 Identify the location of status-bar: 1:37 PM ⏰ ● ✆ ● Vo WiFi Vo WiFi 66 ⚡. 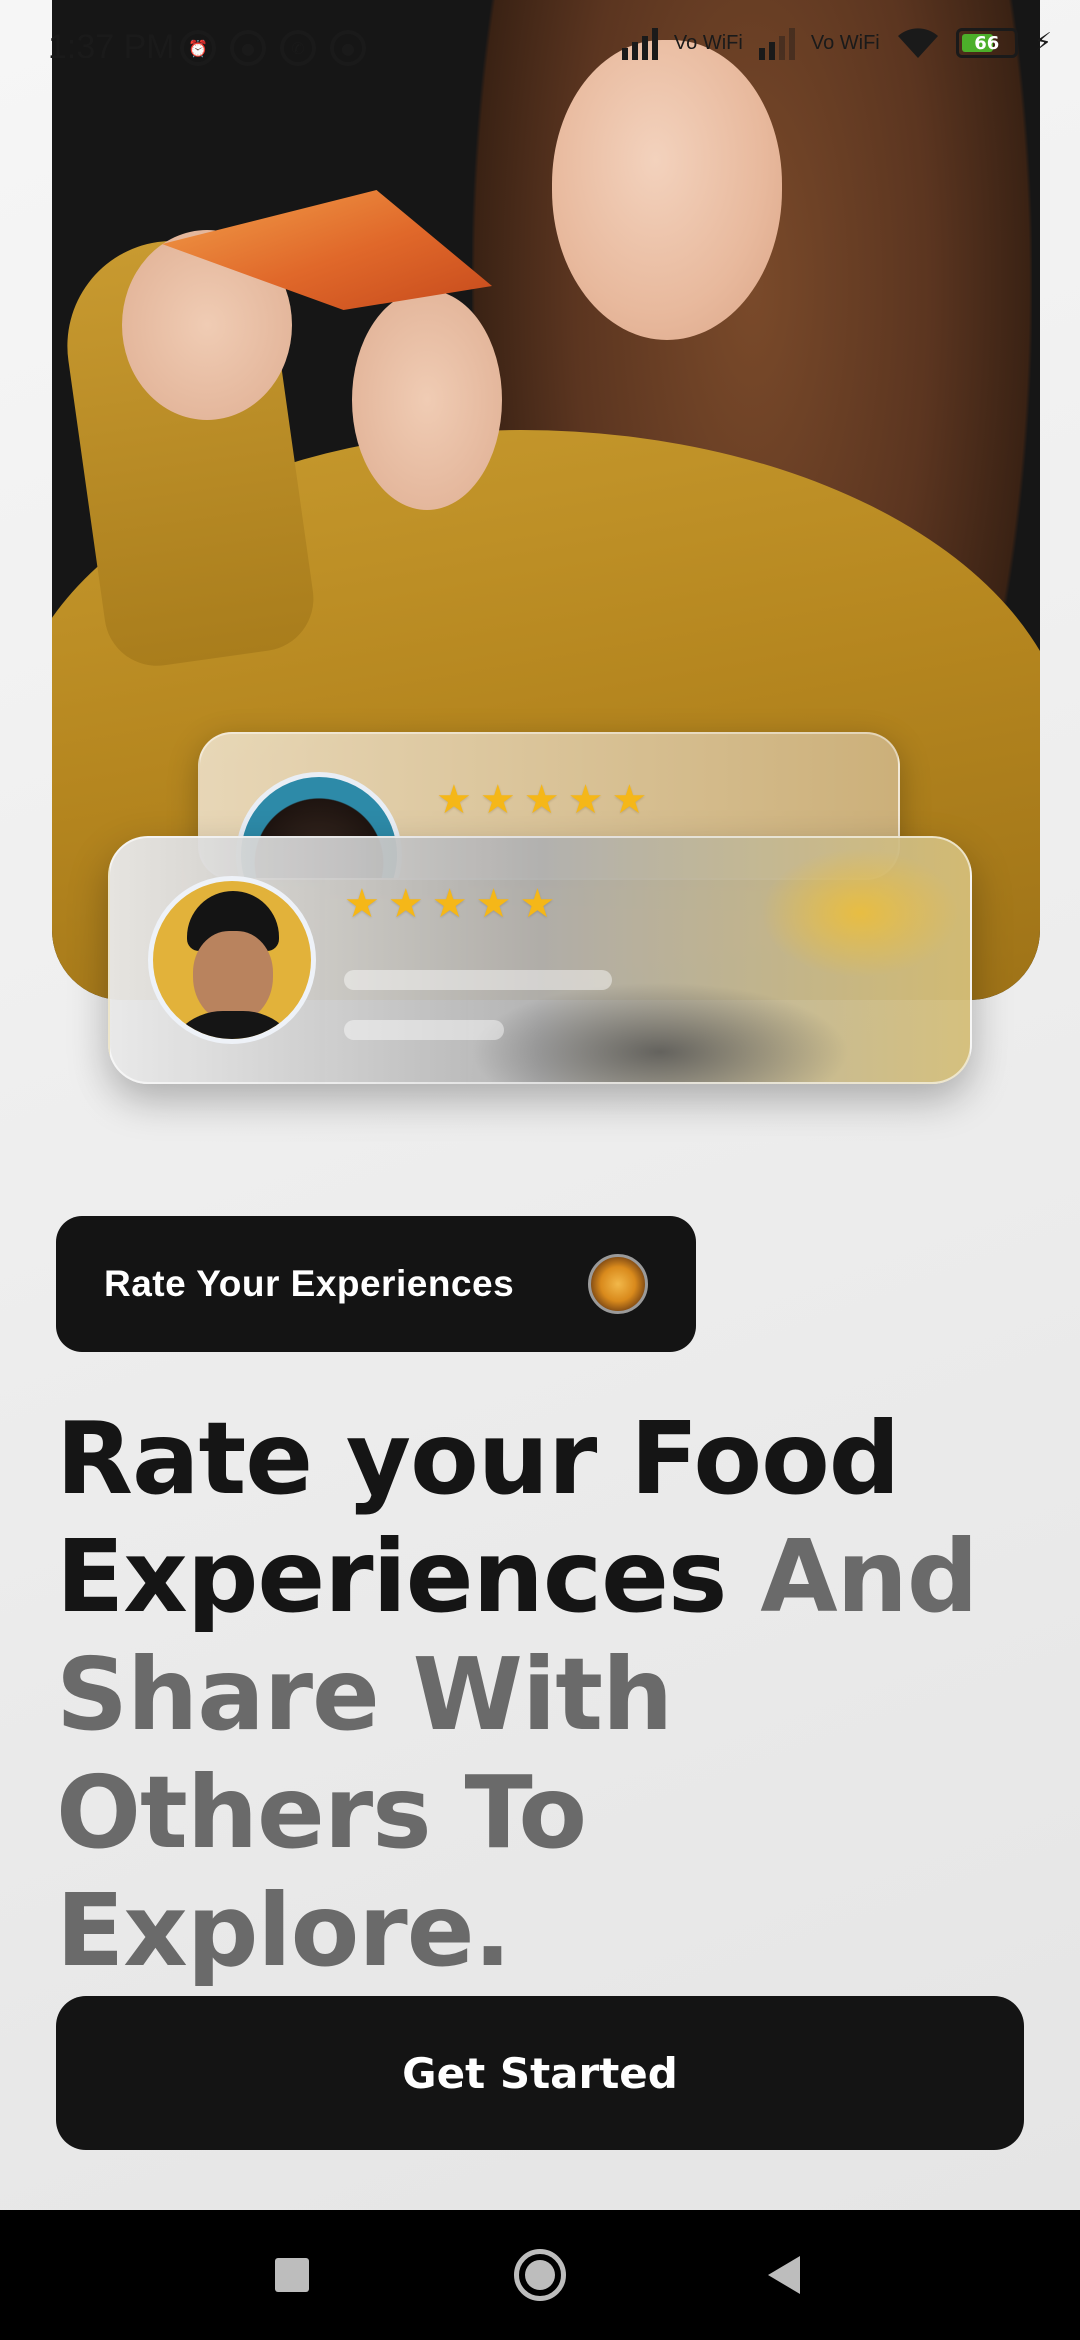
(540, 50).